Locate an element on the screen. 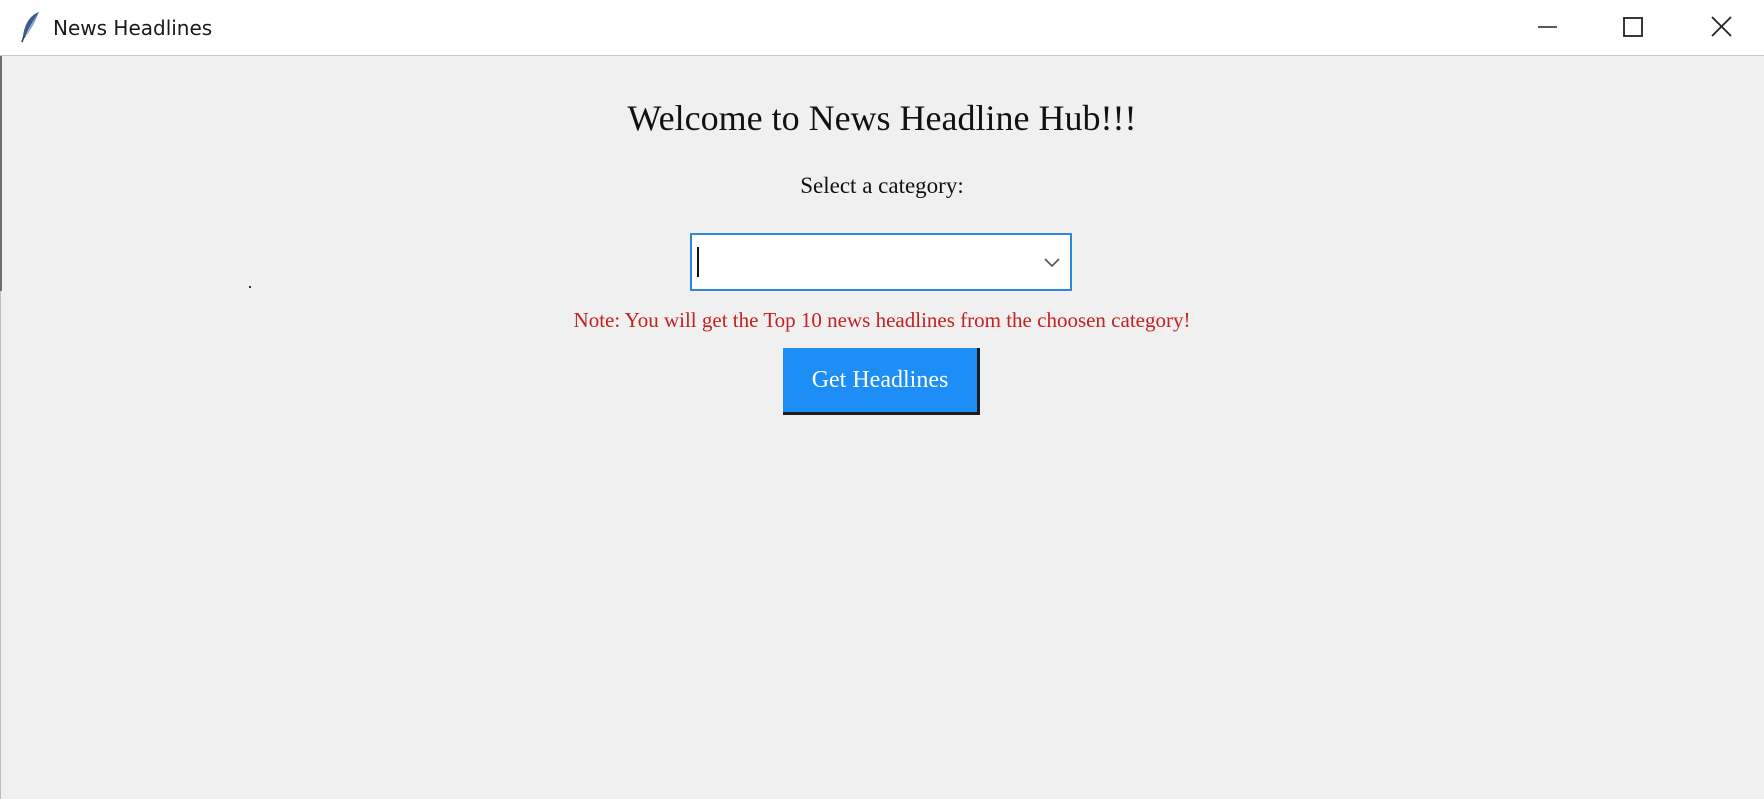 The image size is (1764, 799). minimize-icon is located at coordinates (1547, 27).